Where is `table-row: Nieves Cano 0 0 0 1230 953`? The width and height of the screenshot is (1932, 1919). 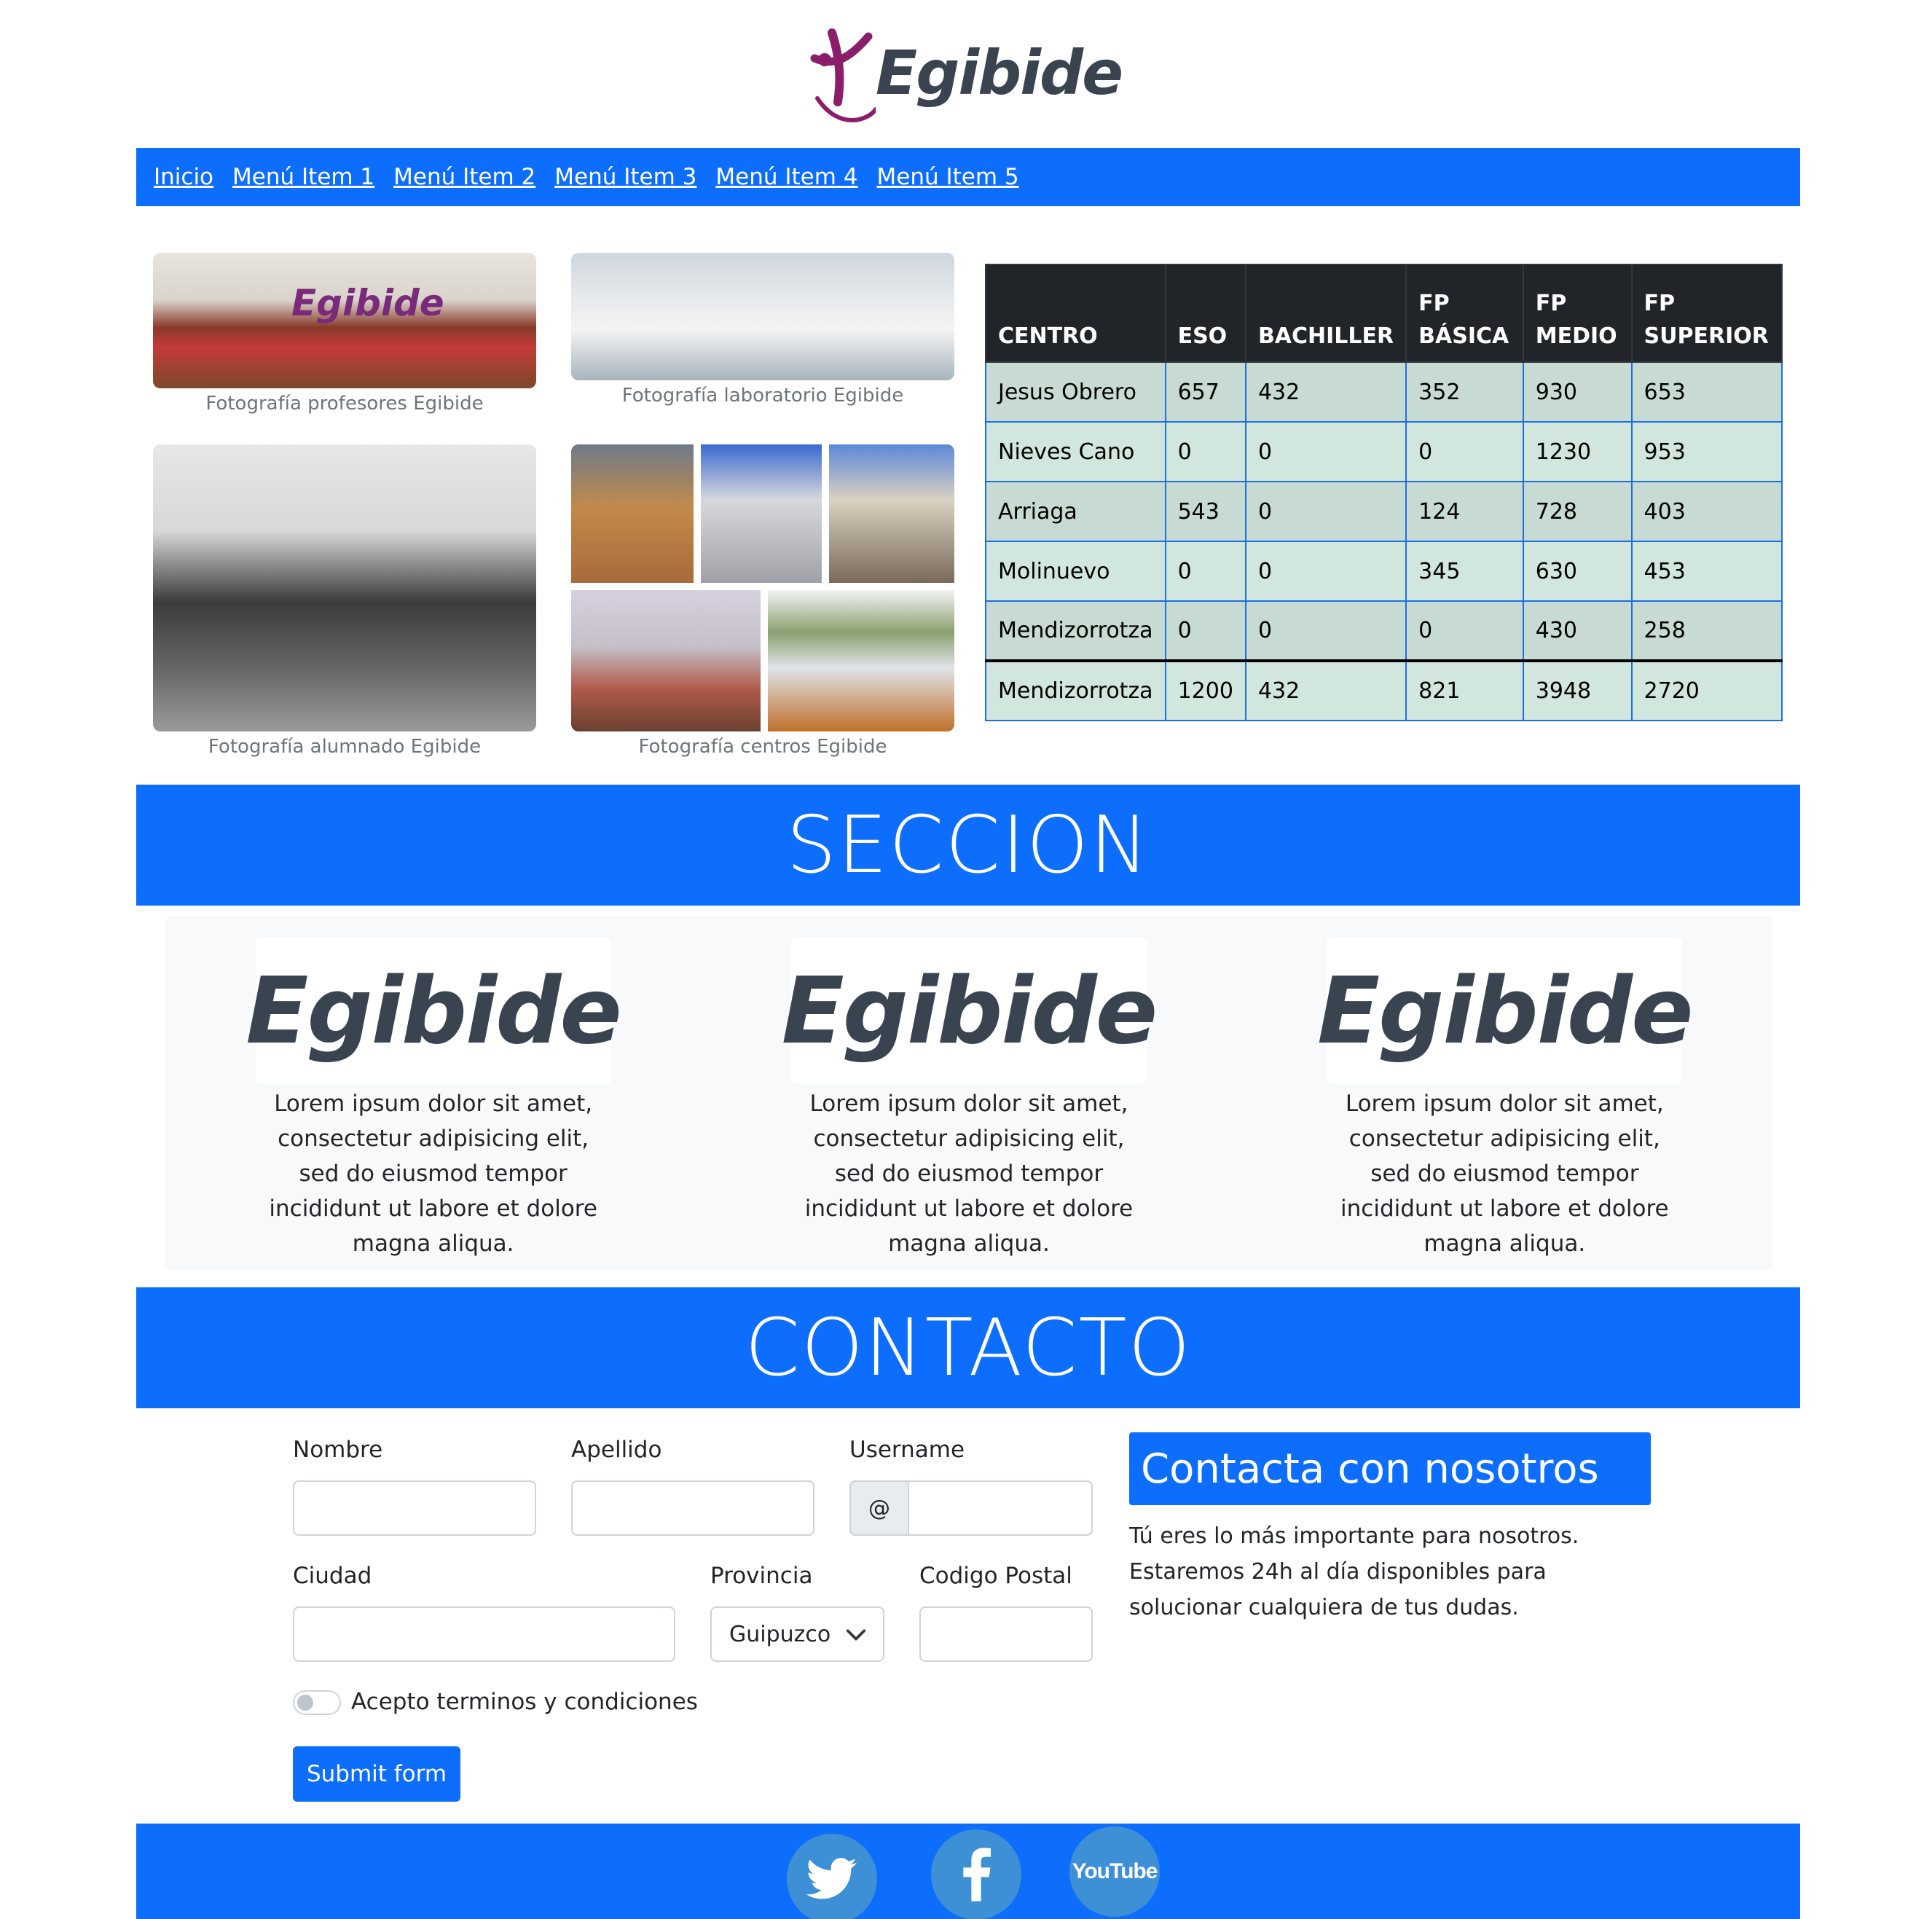
table-row: Nieves Cano 0 0 0 1230 953 is located at coordinates (1384, 451).